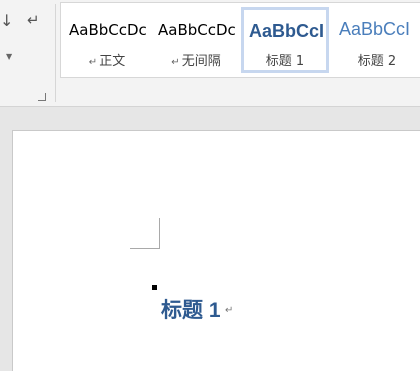 The width and height of the screenshot is (420, 371). What do you see at coordinates (377, 61) in the screenshot?
I see `style-name: 标题 2` at bounding box center [377, 61].